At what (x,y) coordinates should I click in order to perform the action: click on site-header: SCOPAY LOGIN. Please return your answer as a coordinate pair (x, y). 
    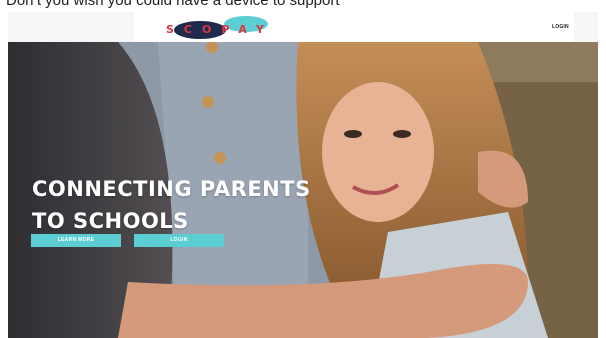
    Looking at the image, I should click on (303, 27).